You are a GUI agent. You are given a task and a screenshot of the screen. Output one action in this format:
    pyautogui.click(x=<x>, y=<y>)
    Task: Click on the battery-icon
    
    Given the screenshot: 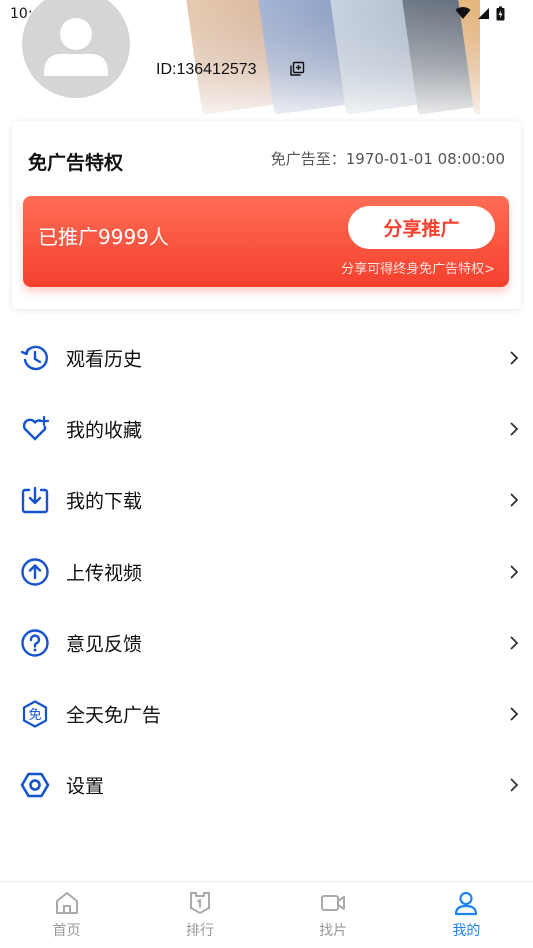 What is the action you would take?
    pyautogui.click(x=500, y=13)
    